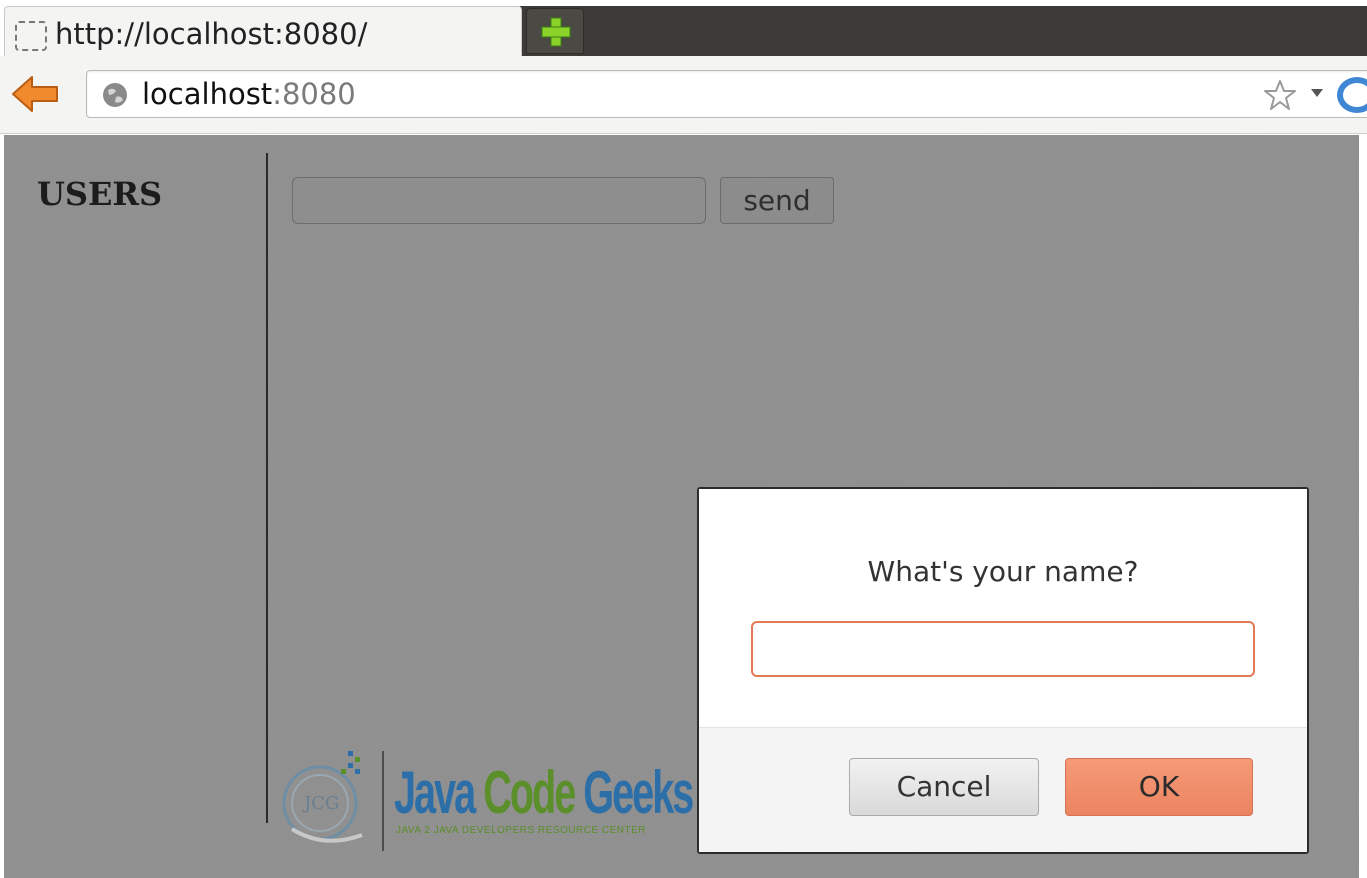 The width and height of the screenshot is (1367, 878). I want to click on message-input, so click(499, 200).